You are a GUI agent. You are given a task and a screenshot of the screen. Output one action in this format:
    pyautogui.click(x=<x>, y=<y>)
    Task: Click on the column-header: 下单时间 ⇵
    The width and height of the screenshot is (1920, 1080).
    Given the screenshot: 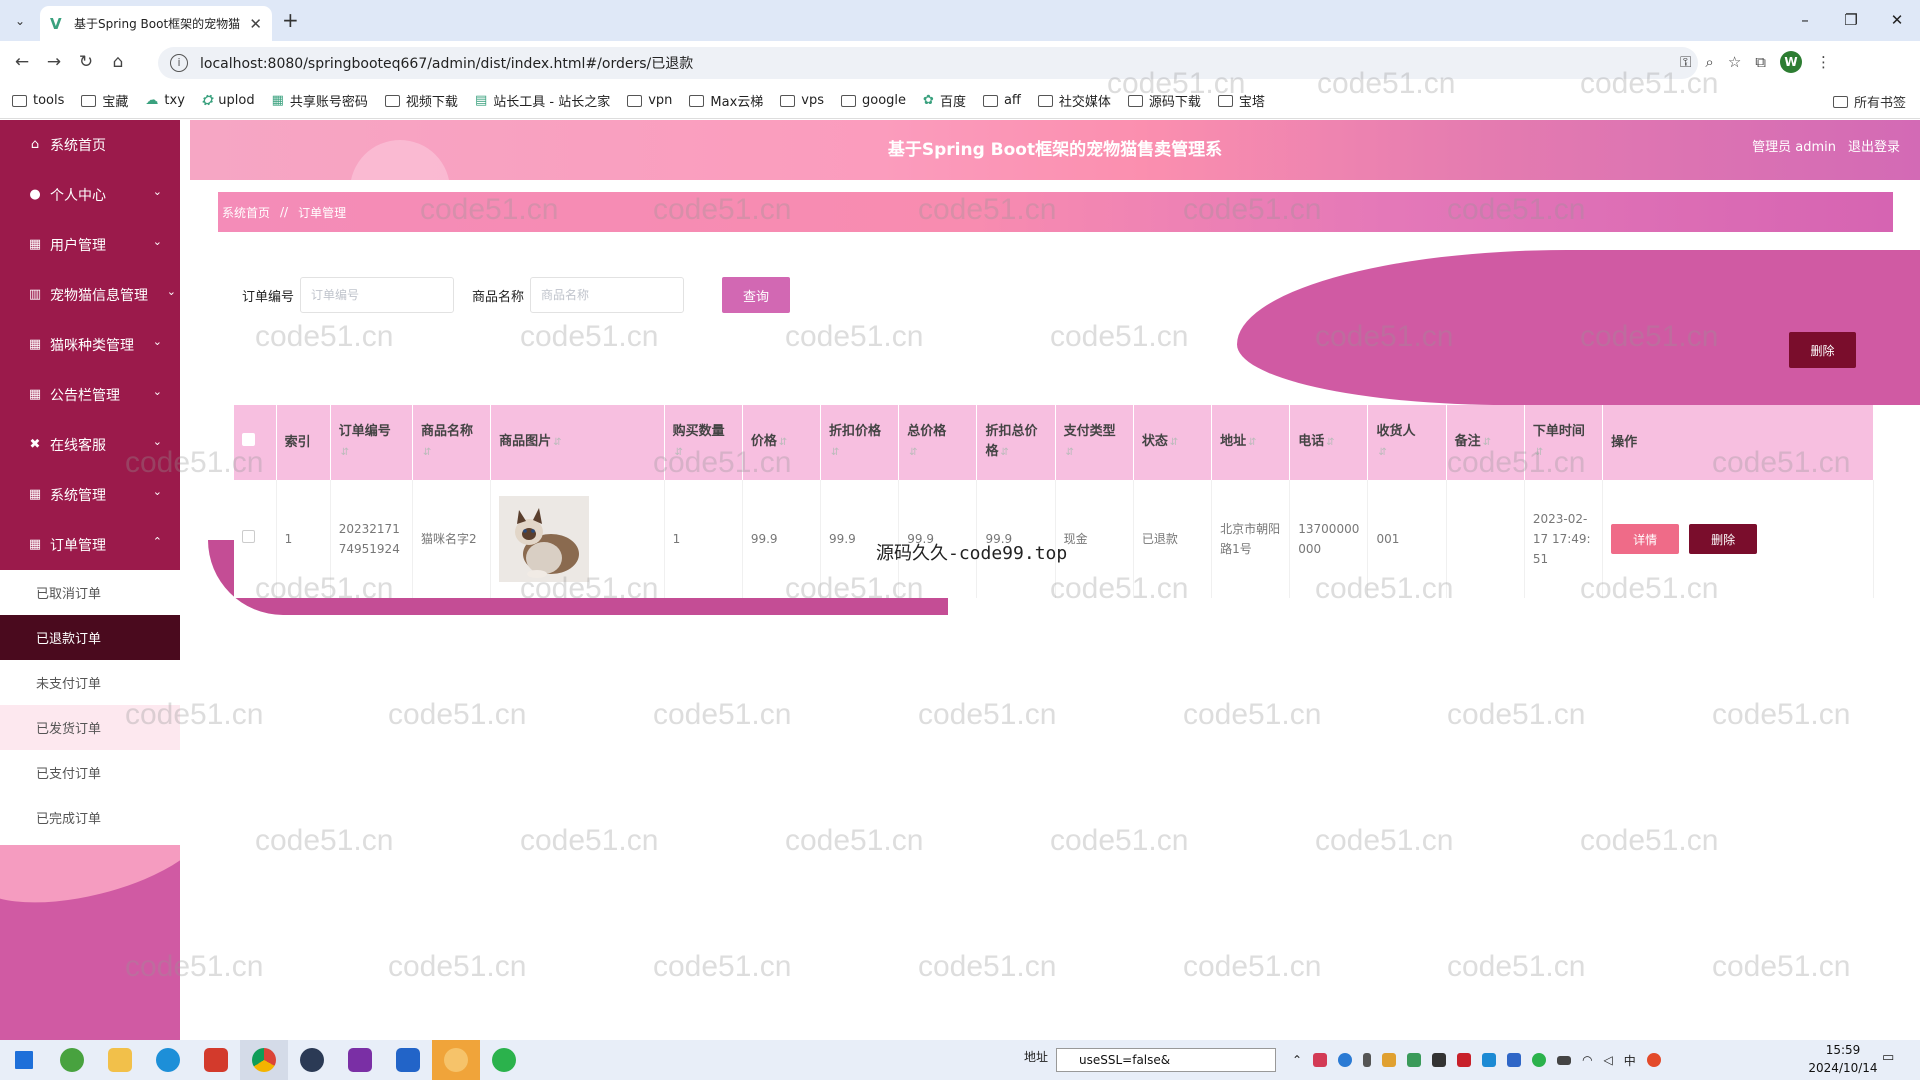 What is the action you would take?
    pyautogui.click(x=1564, y=442)
    